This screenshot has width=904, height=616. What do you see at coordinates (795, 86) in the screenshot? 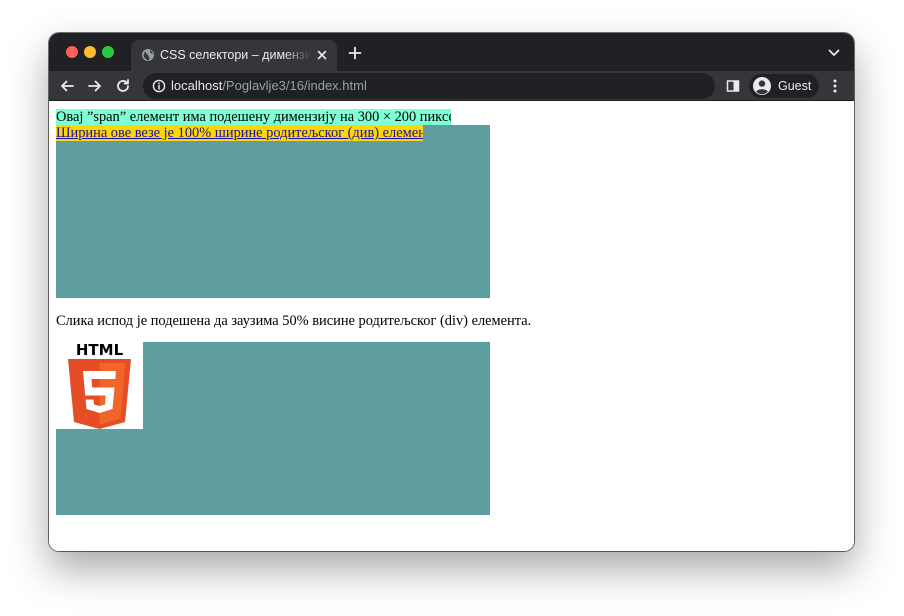
I see `profile-name: Guest` at bounding box center [795, 86].